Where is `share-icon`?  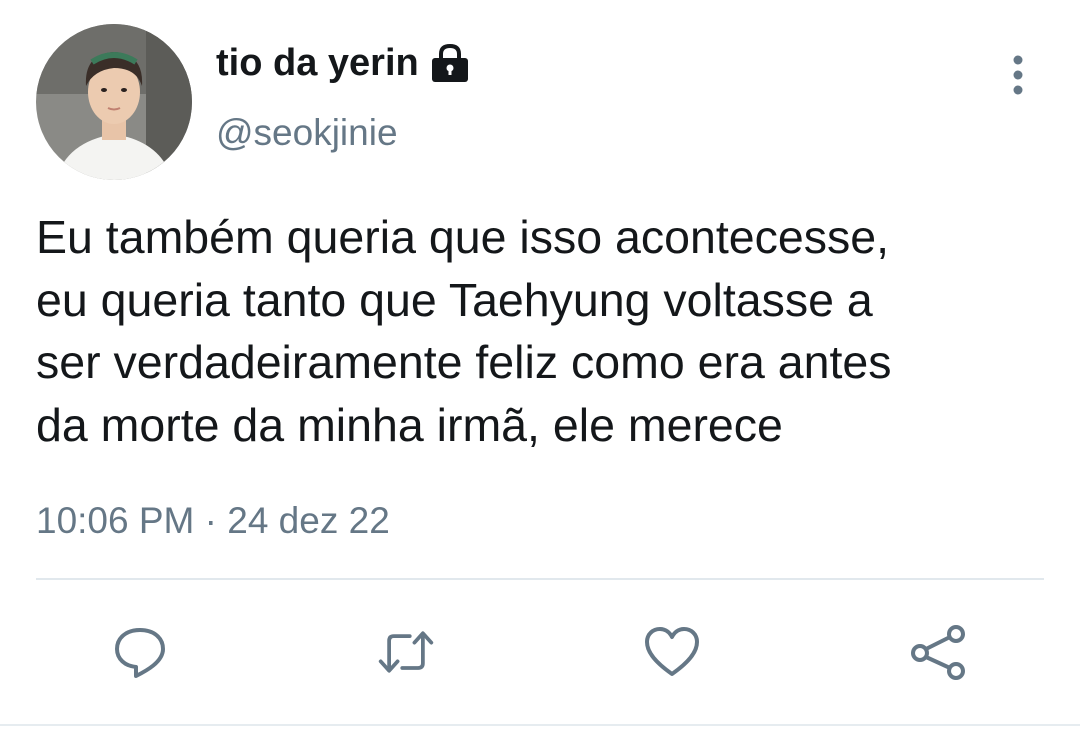
share-icon is located at coordinates (938, 652).